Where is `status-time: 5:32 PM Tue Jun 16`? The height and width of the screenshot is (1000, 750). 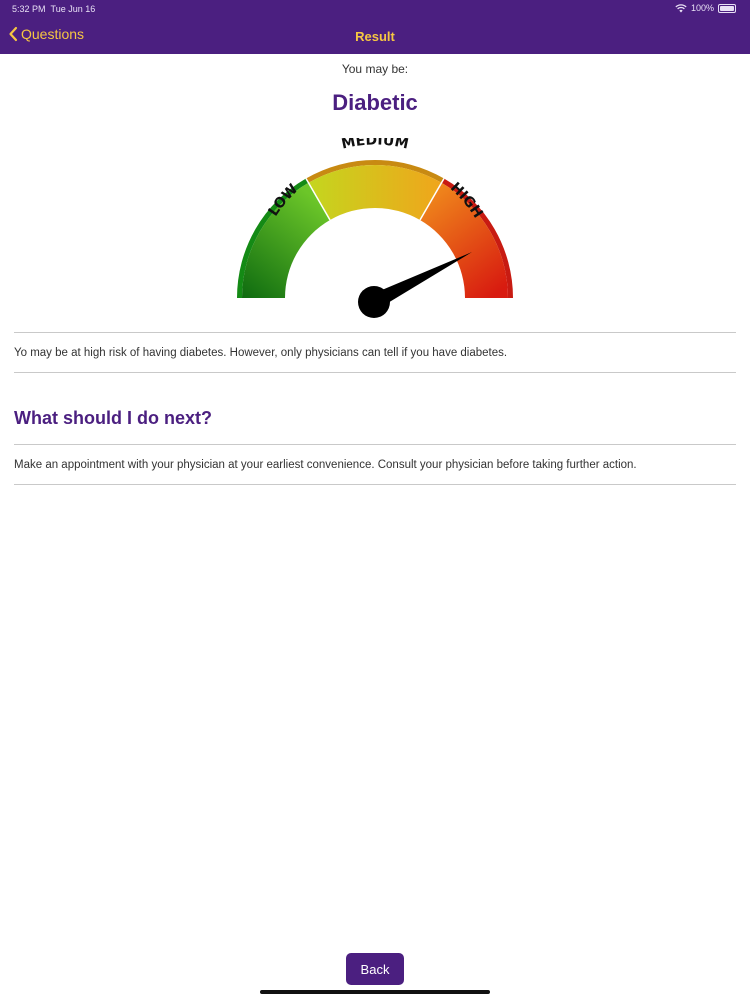
status-time: 5:32 PM Tue Jun 16 is located at coordinates (53, 9).